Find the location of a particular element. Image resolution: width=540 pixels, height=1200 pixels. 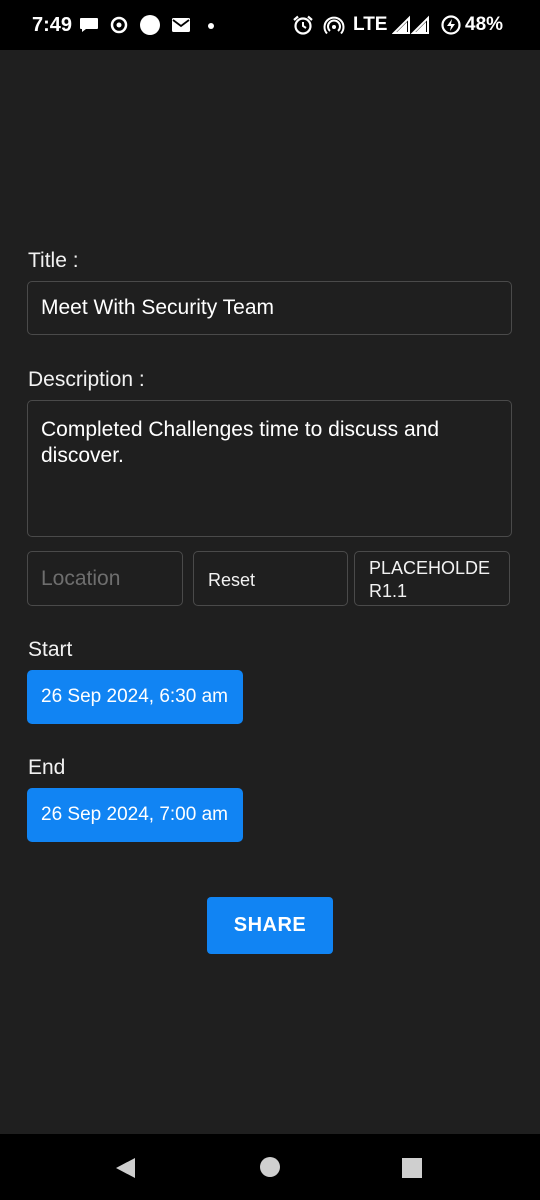

reset-button-label: Reset is located at coordinates (232, 580).